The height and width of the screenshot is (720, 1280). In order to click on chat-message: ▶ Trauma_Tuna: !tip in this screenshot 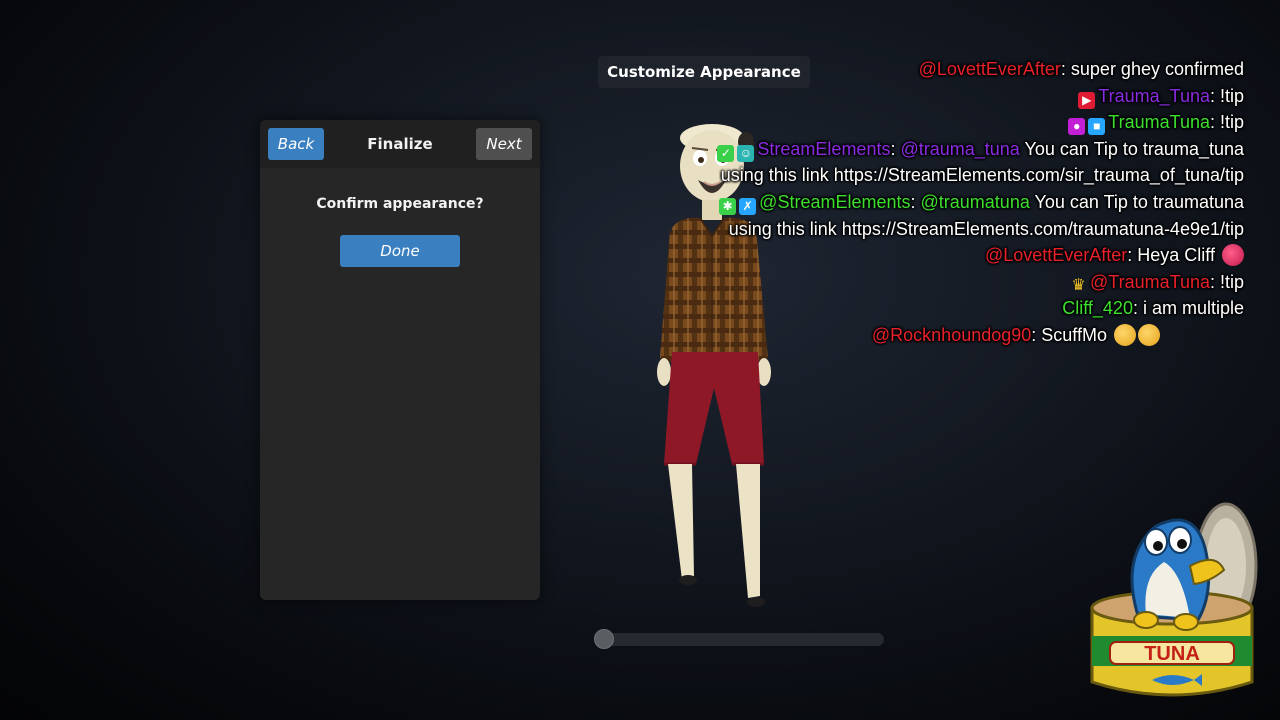, I will do `click(904, 96)`.